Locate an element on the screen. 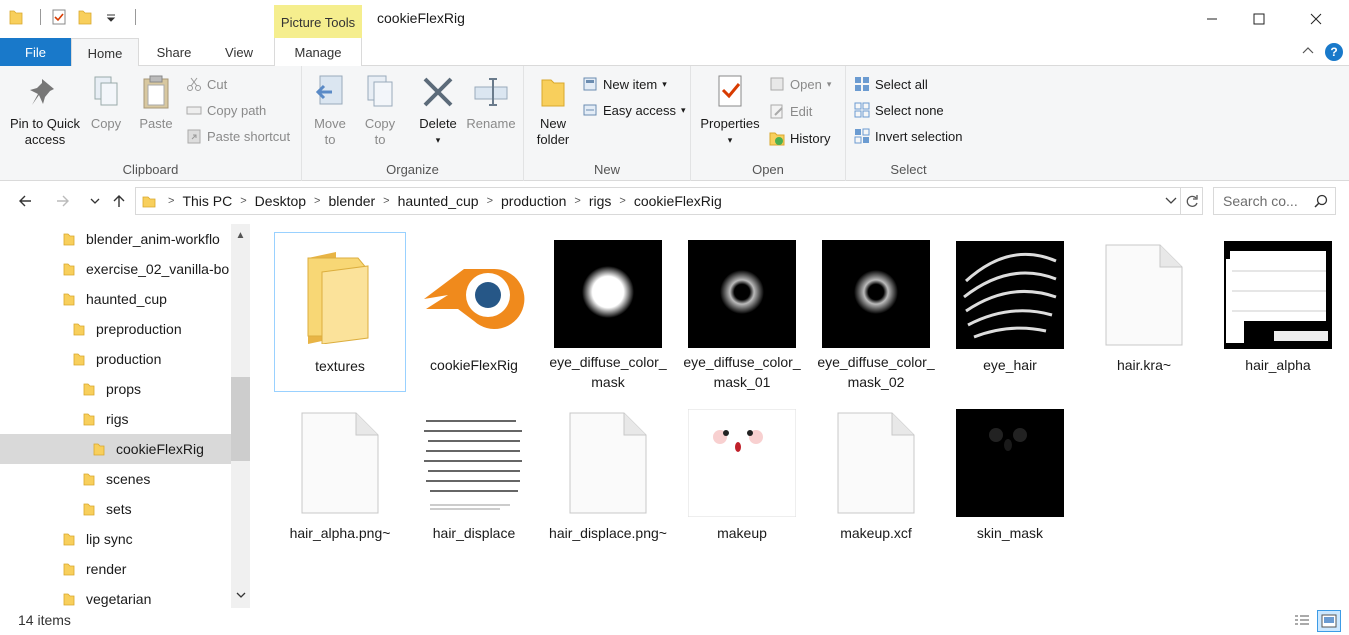 The image size is (1349, 635). open-button: Open ▾ is located at coordinates (800, 84).